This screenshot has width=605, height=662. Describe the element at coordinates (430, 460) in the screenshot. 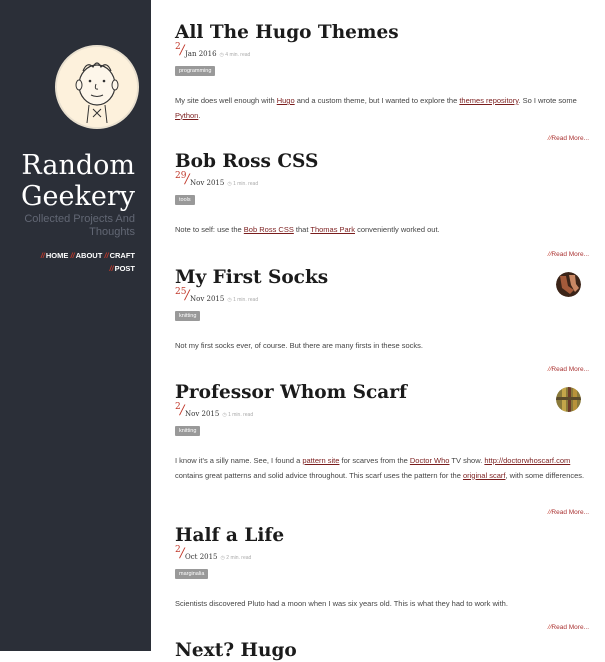

I see `summary-link: Doctor Who` at that location.